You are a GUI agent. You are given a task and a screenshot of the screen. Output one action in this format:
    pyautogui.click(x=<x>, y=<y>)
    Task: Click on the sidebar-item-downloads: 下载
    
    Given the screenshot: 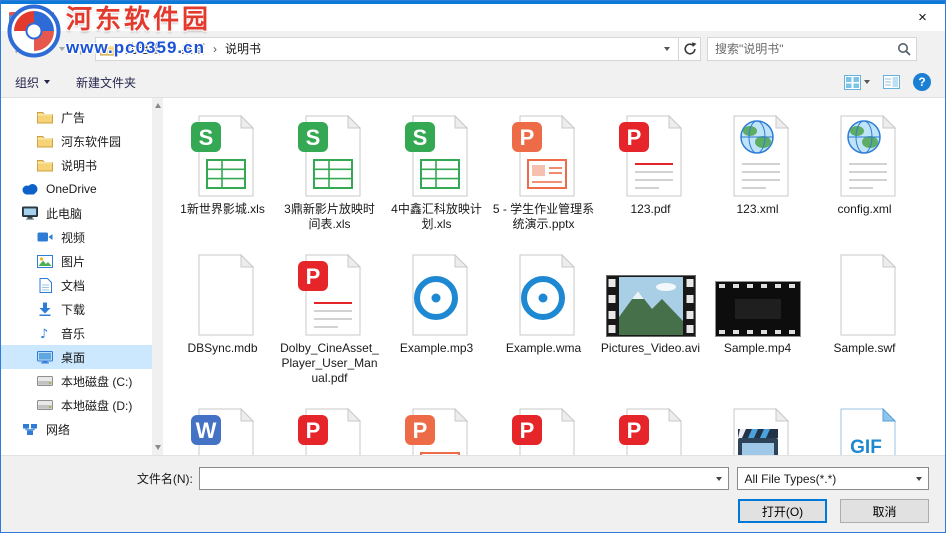 What is the action you would take?
    pyautogui.click(x=82, y=309)
    